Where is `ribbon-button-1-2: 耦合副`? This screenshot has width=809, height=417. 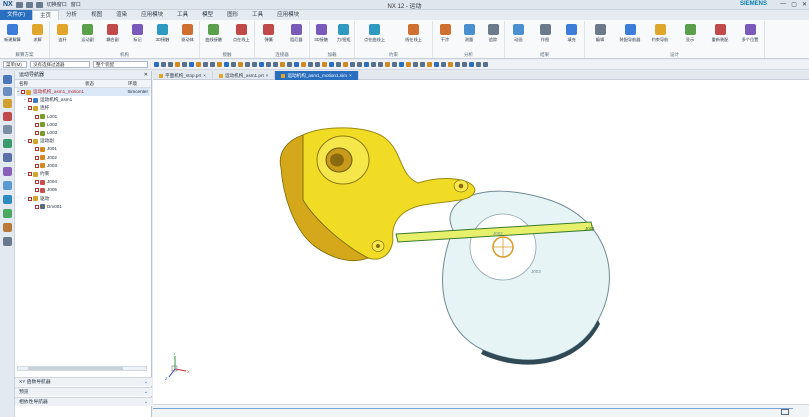 ribbon-button-1-2: 耦合副 is located at coordinates (113, 36).